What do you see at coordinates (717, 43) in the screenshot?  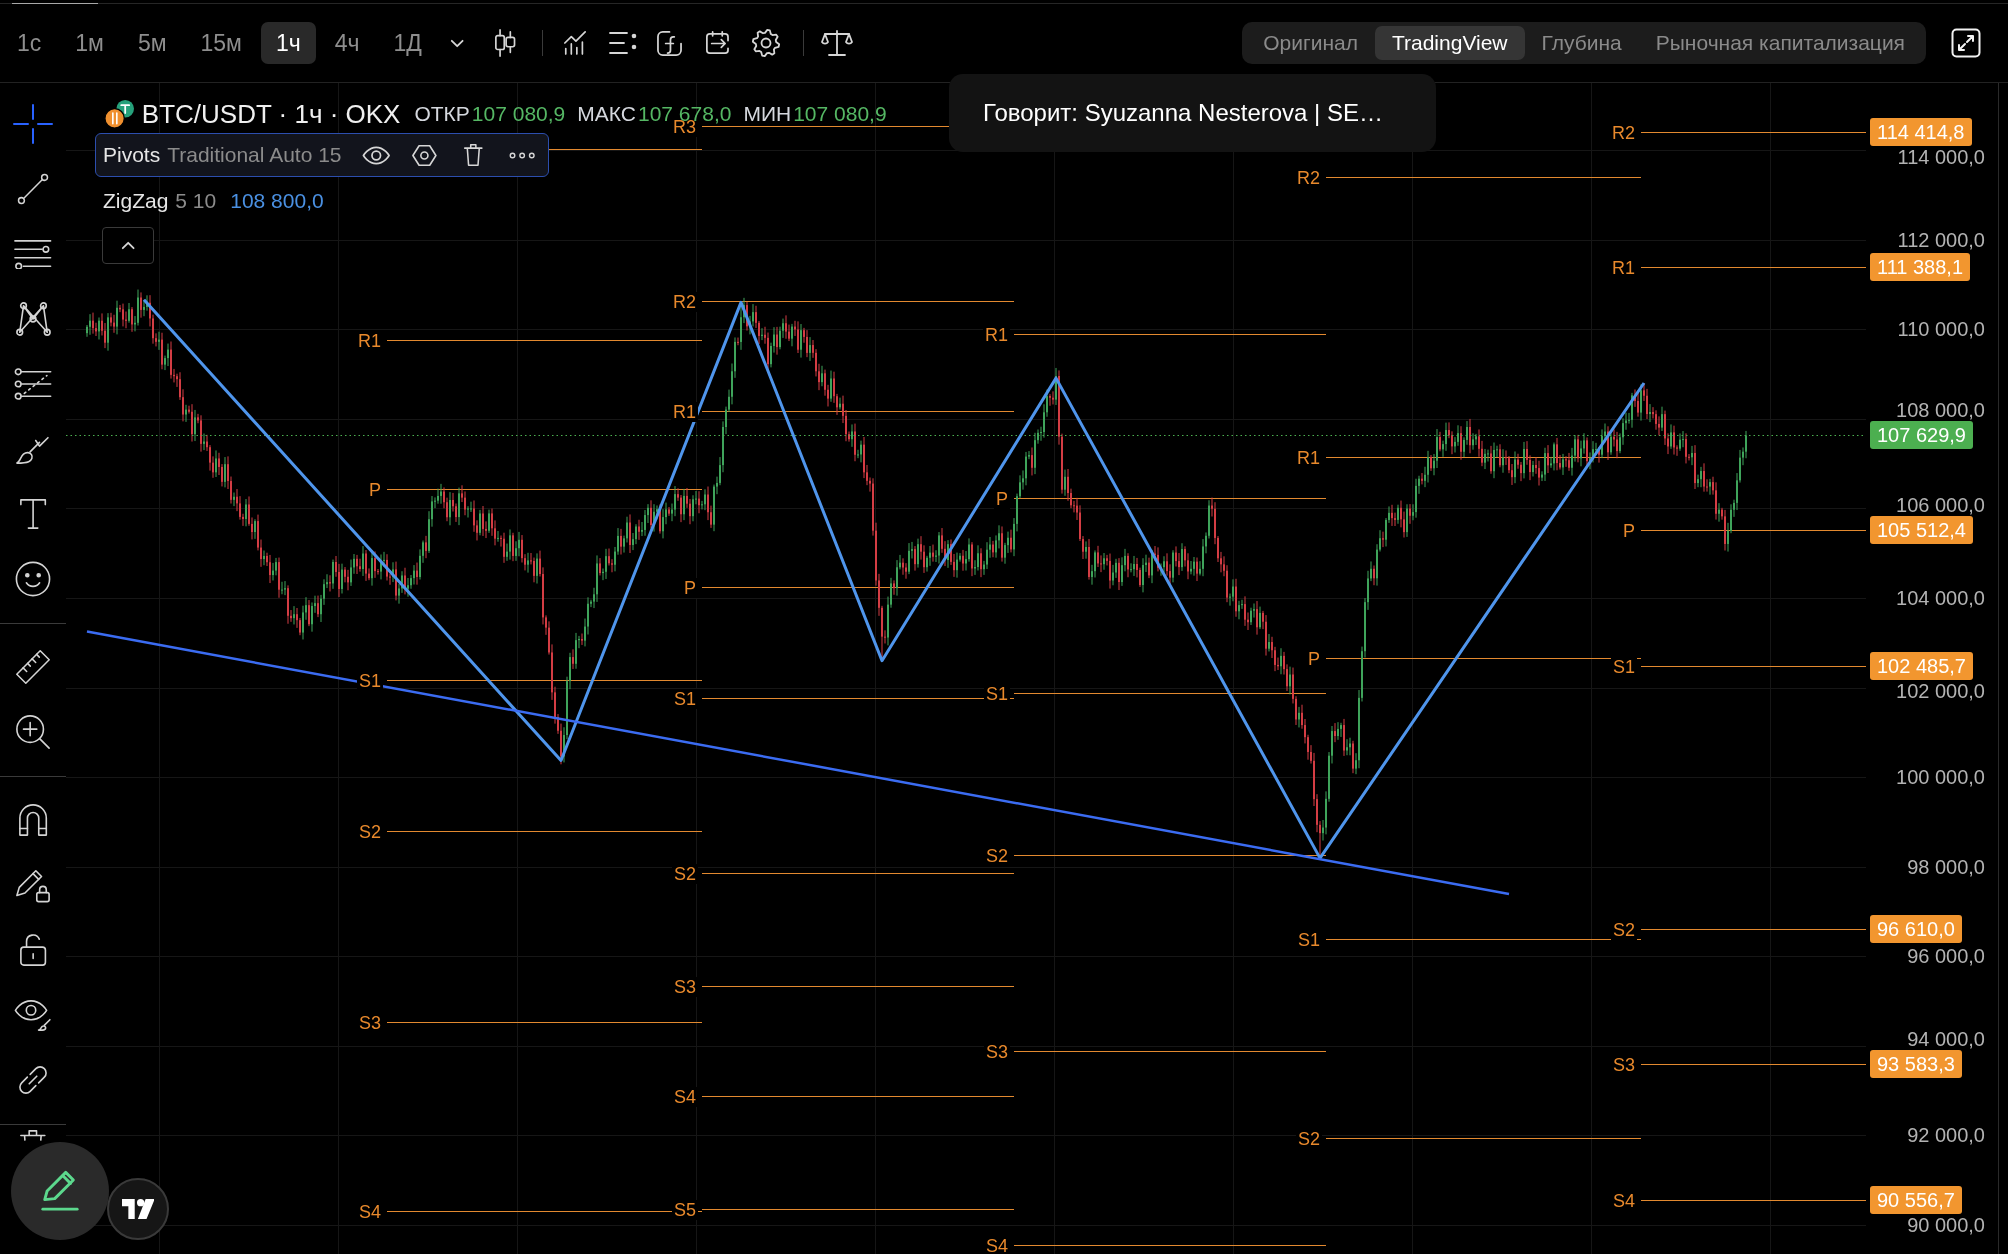 I see `calendar-arrow-icon` at bounding box center [717, 43].